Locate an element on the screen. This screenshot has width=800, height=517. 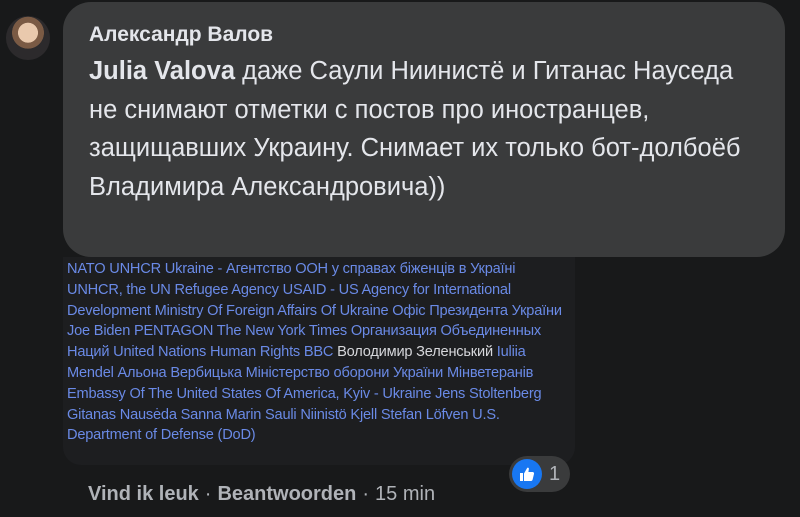
reaction-summary: 1 is located at coordinates (540, 474).